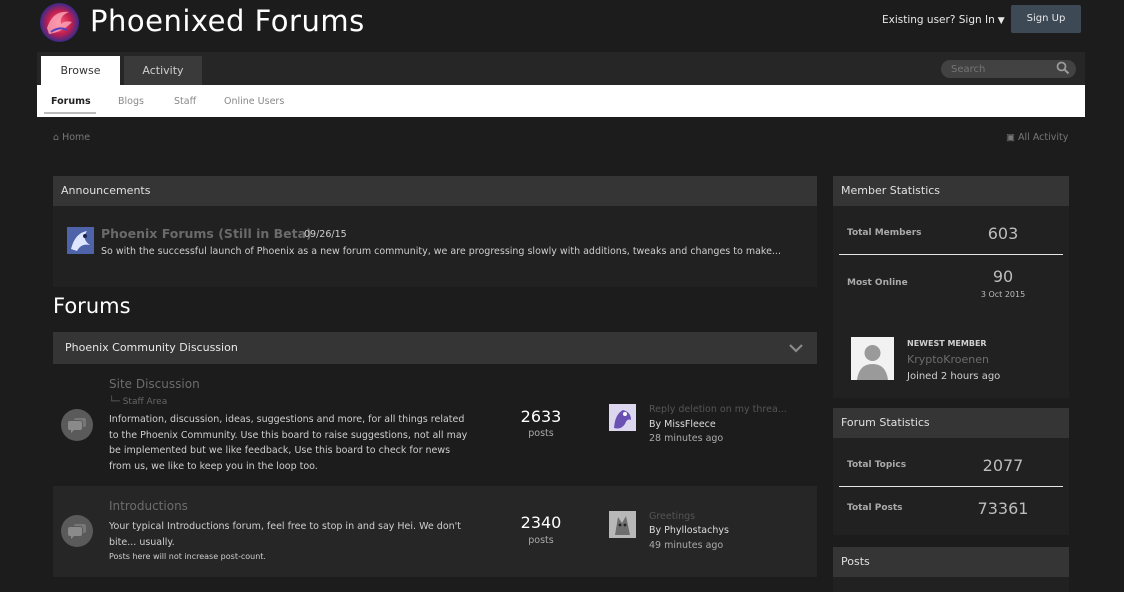 The image size is (1124, 592). I want to click on sign-in-label: Existing user? Sign In, so click(938, 20).